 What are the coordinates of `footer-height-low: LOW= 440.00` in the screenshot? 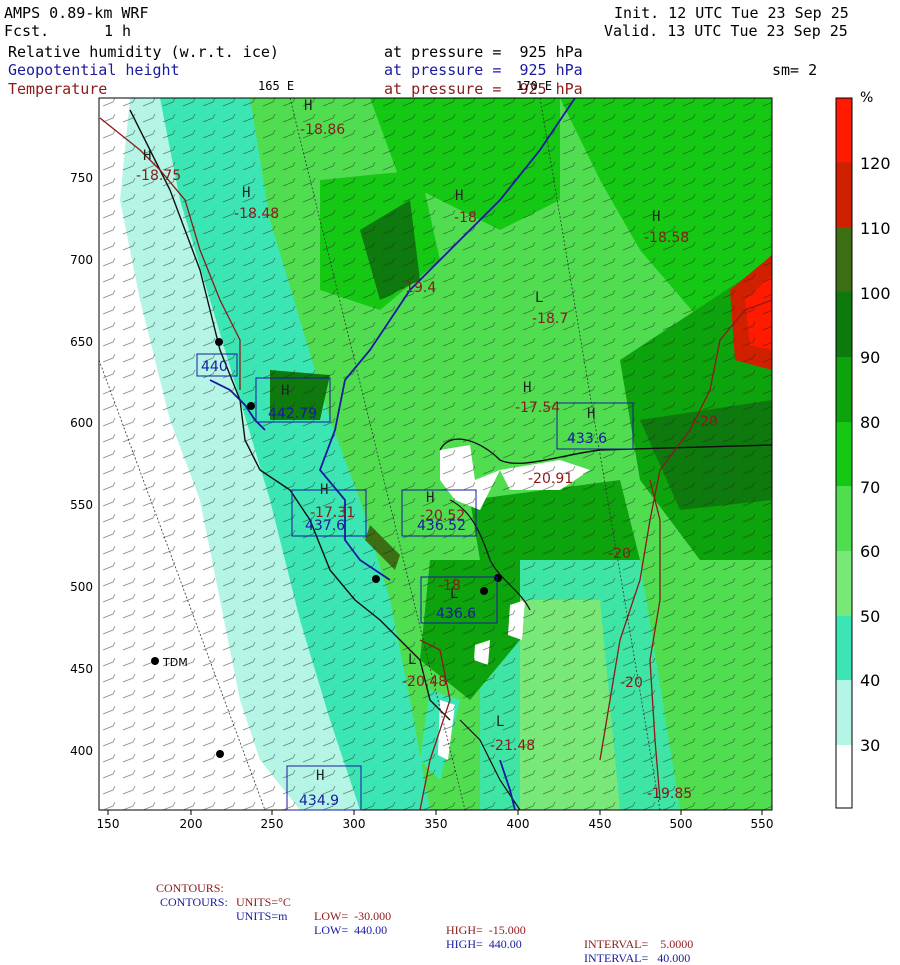 It's located at (351, 930).